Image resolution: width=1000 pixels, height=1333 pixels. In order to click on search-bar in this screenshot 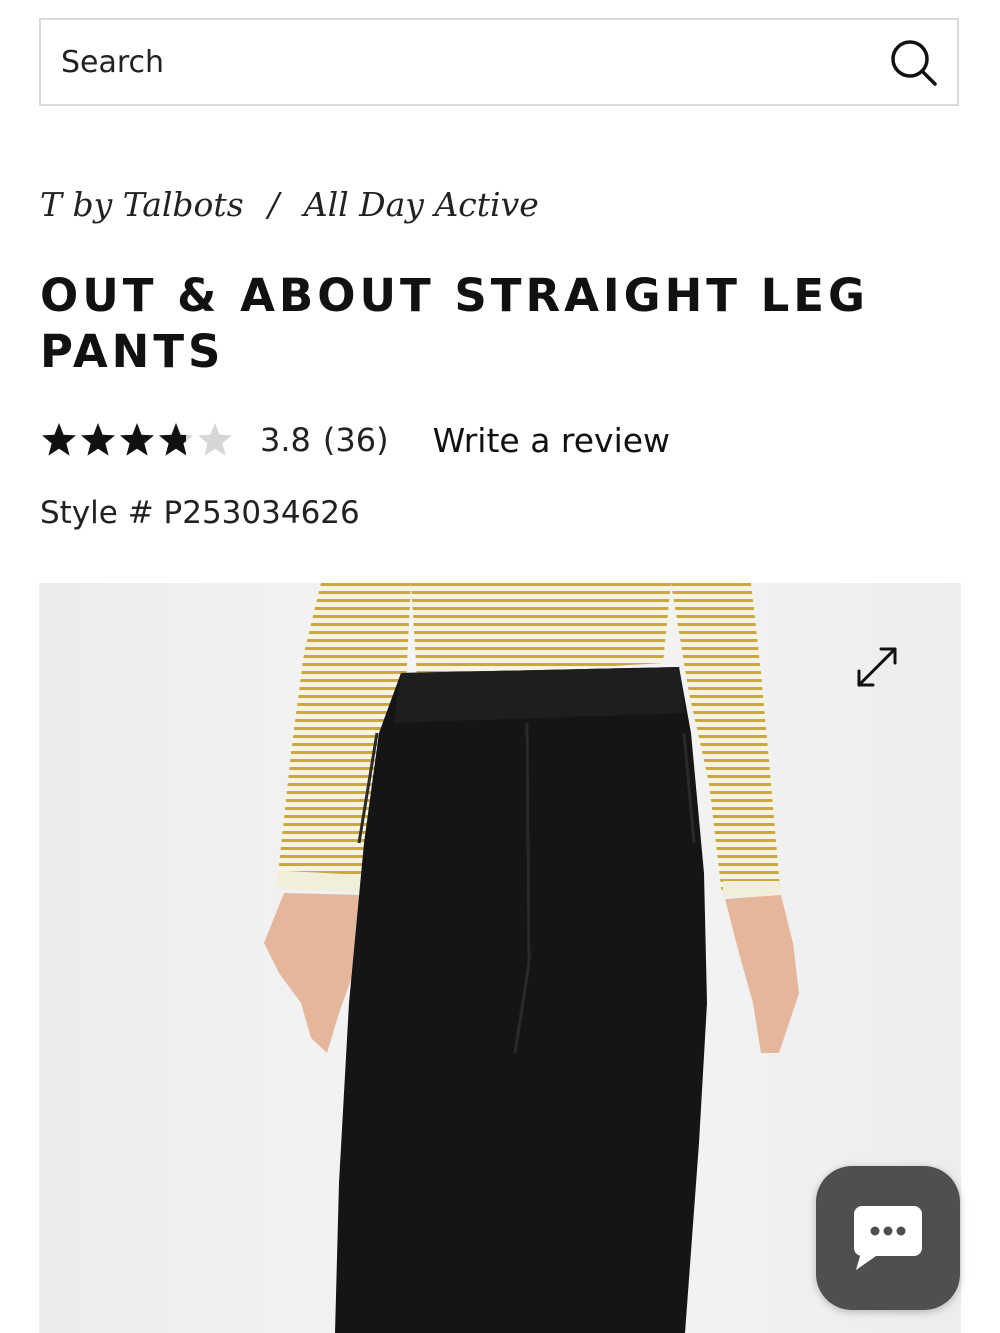, I will do `click(499, 62)`.